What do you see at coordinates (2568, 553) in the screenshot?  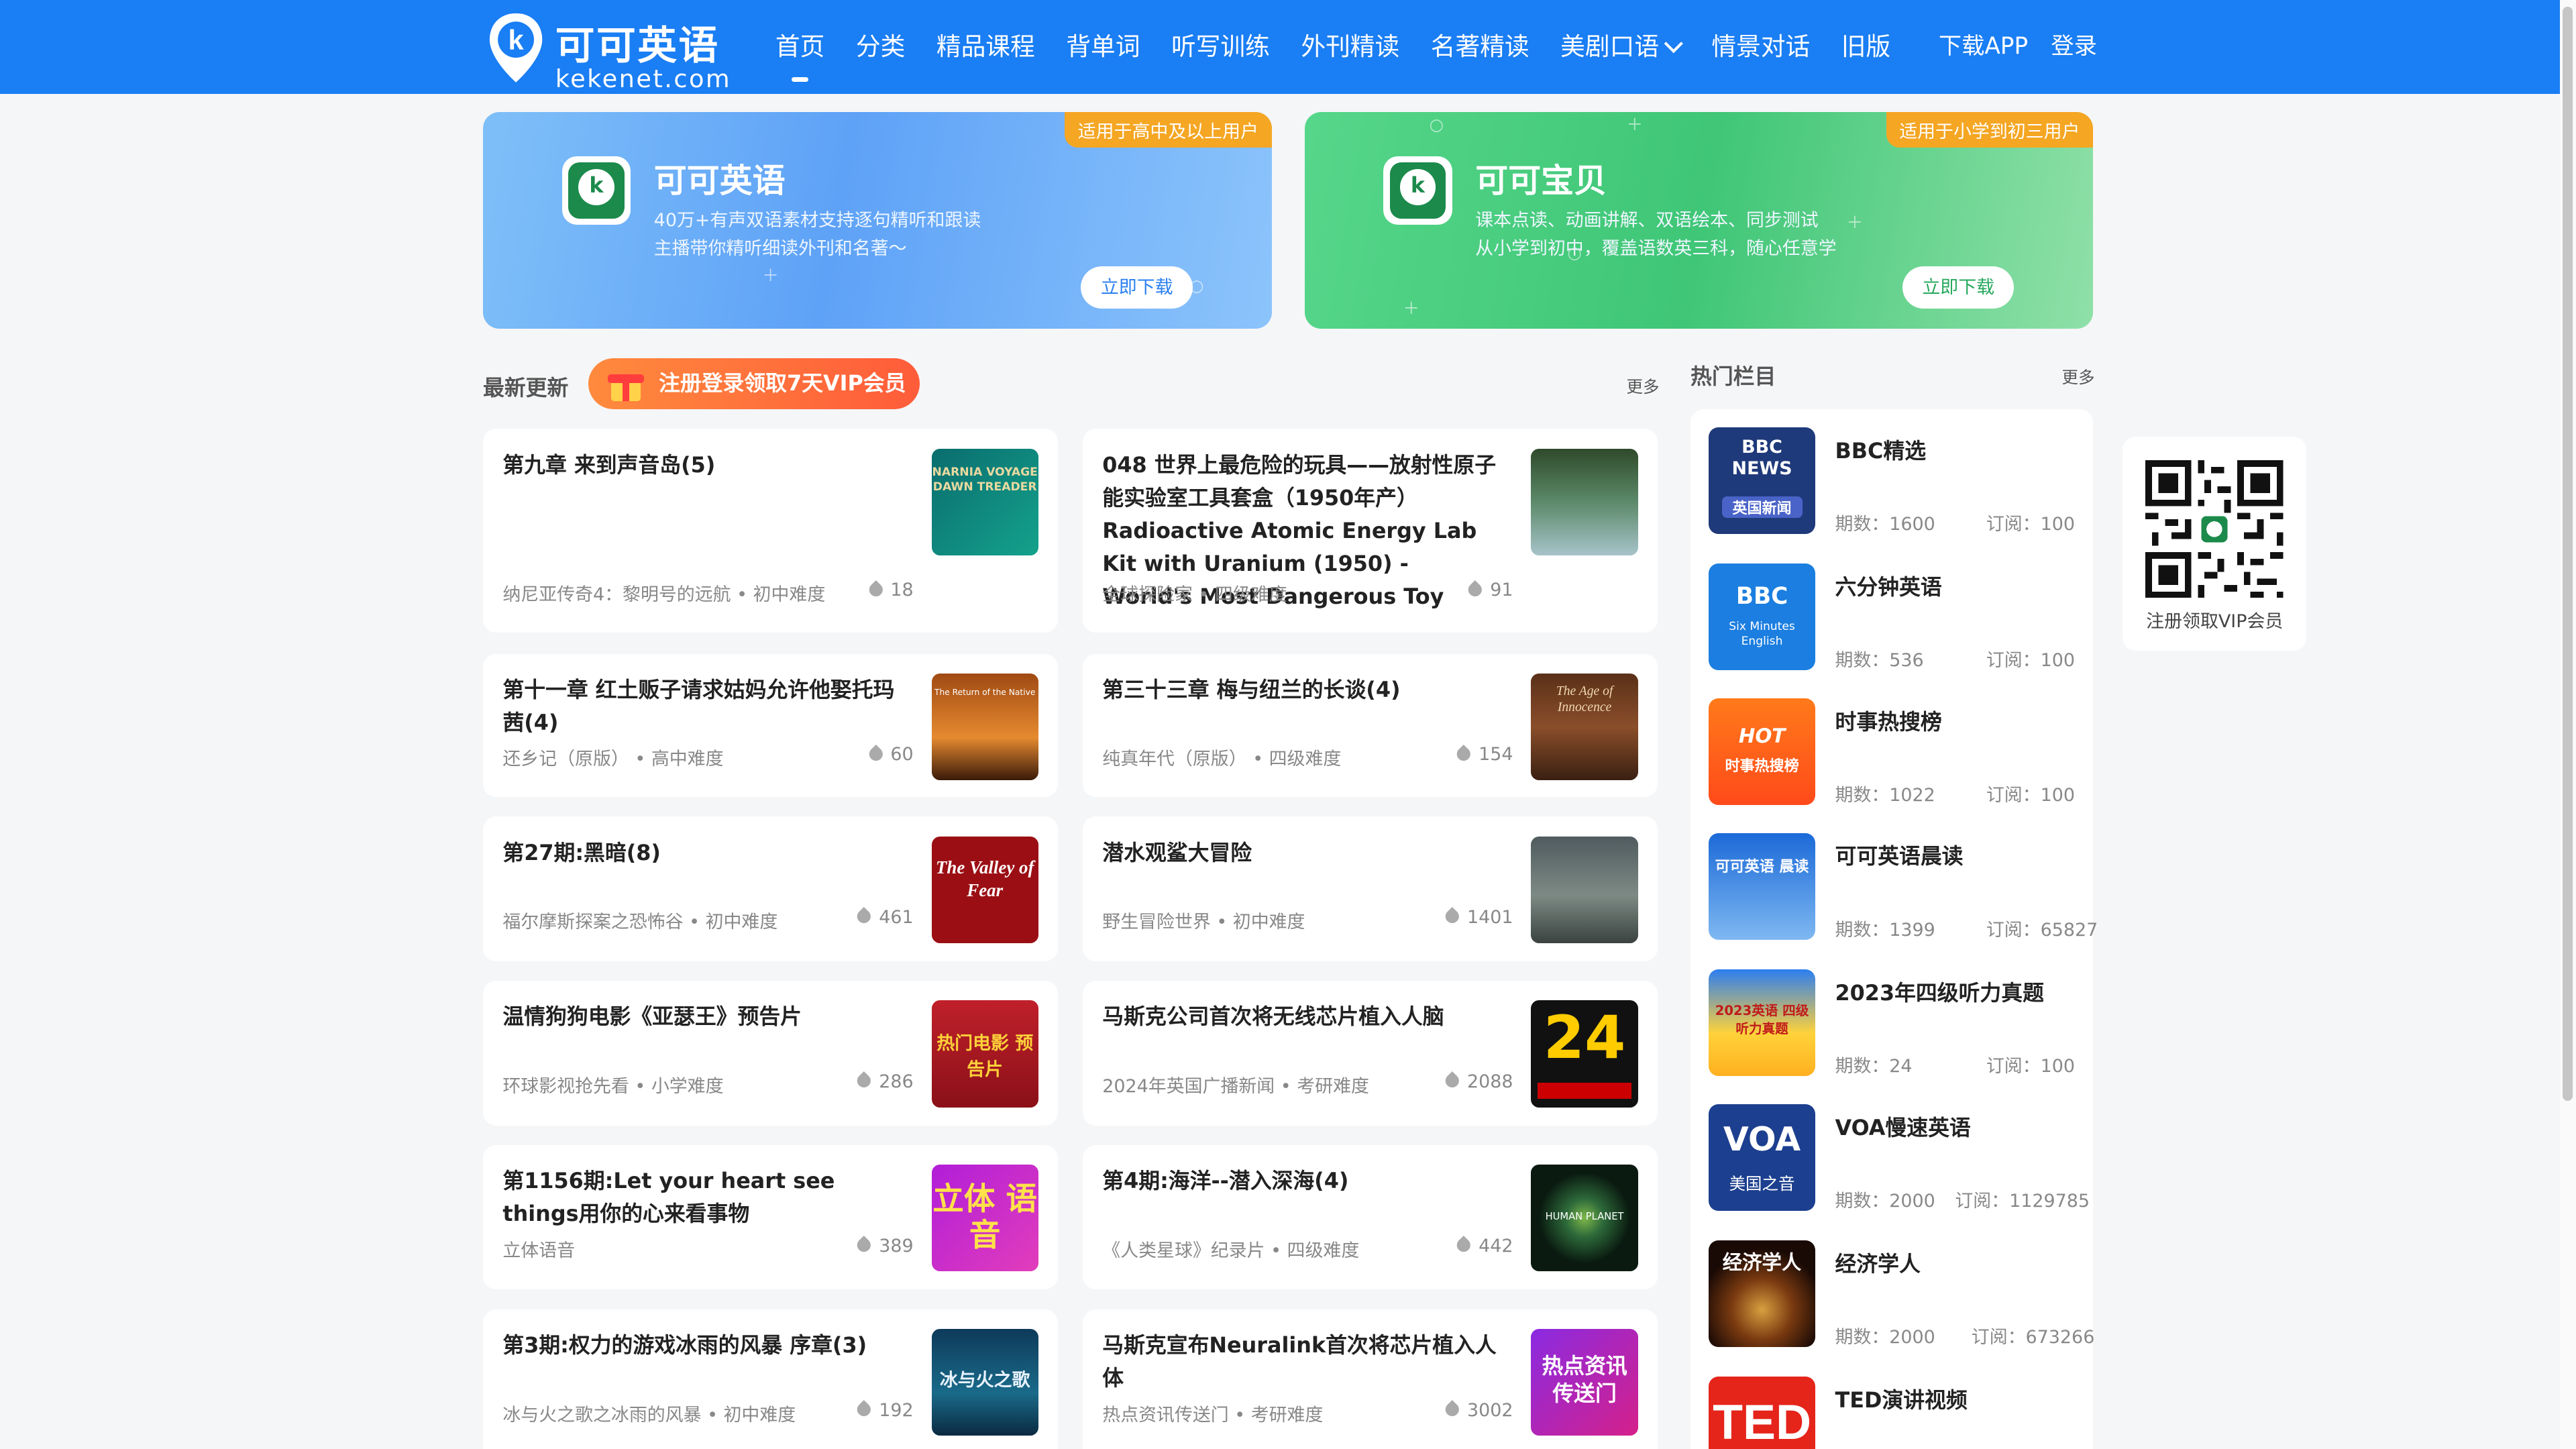 I see `scrollbar-thumb` at bounding box center [2568, 553].